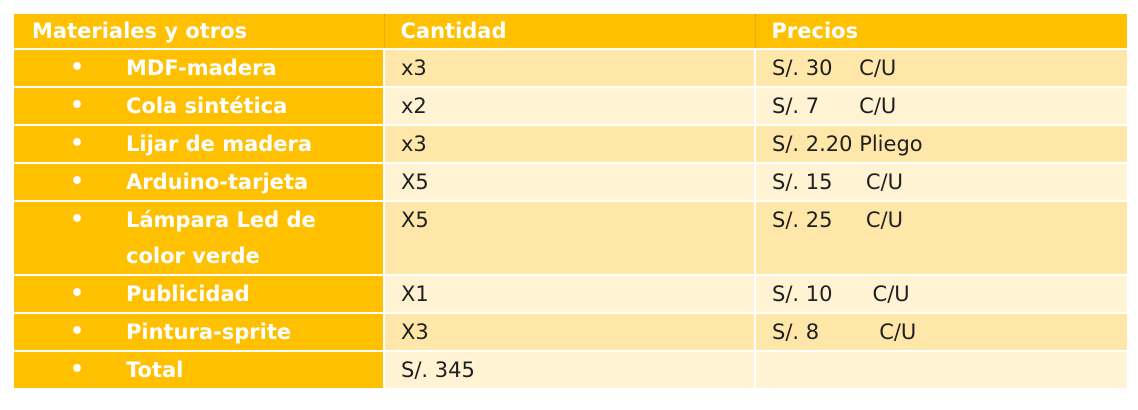 The width and height of the screenshot is (1138, 410). Describe the element at coordinates (837, 220) in the screenshot. I see `price-label: S/. 25 C/U` at that location.